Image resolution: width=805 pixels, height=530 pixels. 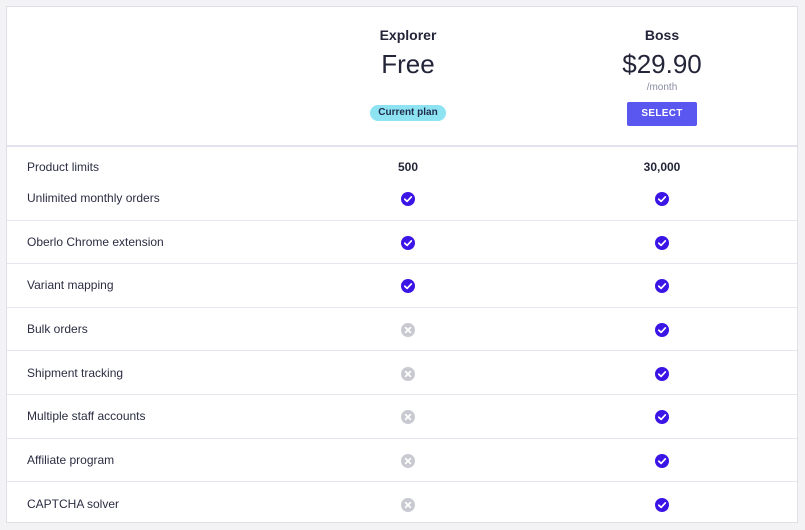 I want to click on current-plan-badge: Current plan, so click(x=408, y=113).